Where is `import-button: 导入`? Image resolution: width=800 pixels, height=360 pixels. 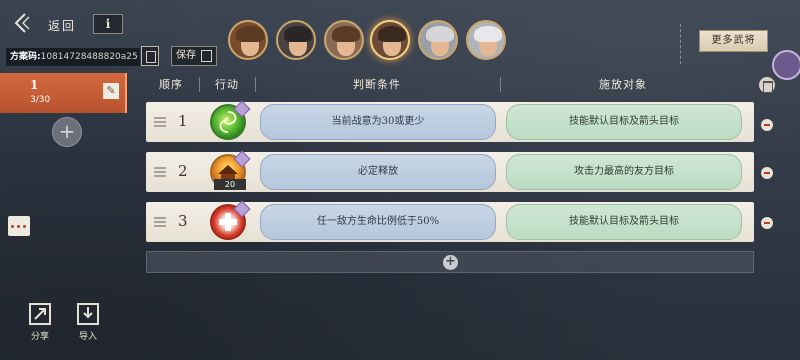
import-button: 导入 is located at coordinates (88, 323).